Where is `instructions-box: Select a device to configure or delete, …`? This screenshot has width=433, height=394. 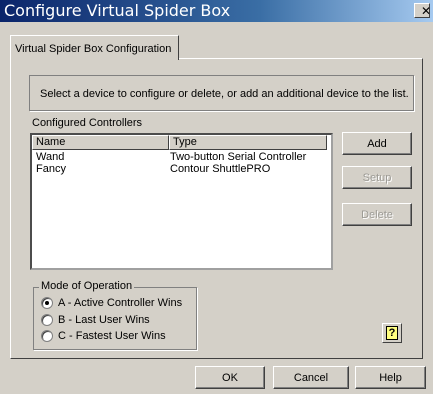 instructions-box: Select a device to configure or delete, … is located at coordinates (221, 93).